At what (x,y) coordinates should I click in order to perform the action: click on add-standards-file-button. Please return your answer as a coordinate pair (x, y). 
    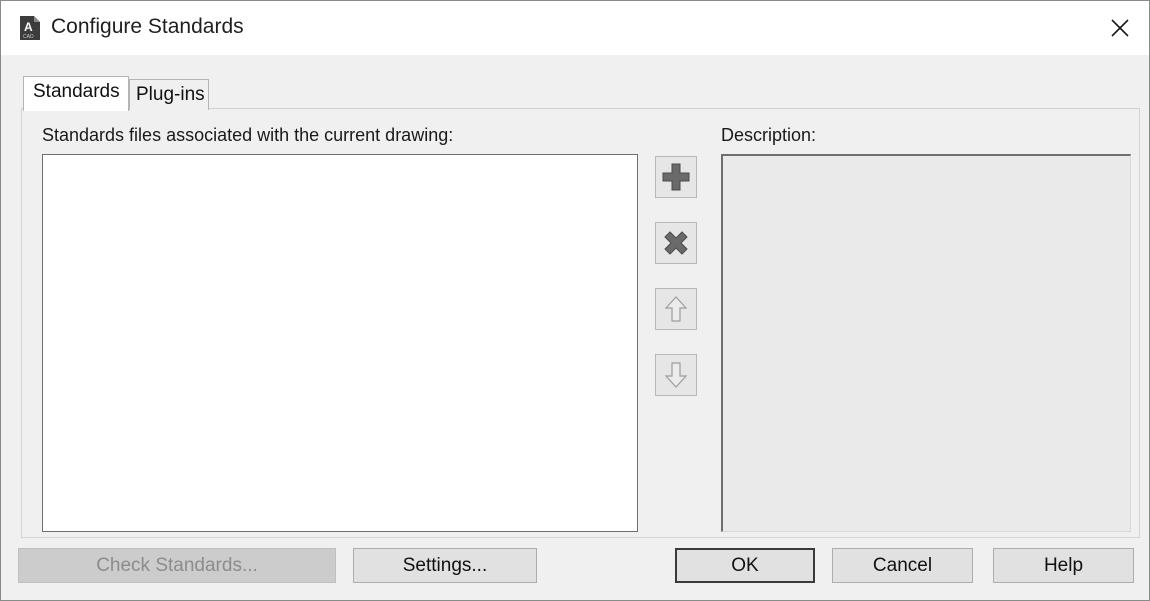
    Looking at the image, I should click on (676, 177).